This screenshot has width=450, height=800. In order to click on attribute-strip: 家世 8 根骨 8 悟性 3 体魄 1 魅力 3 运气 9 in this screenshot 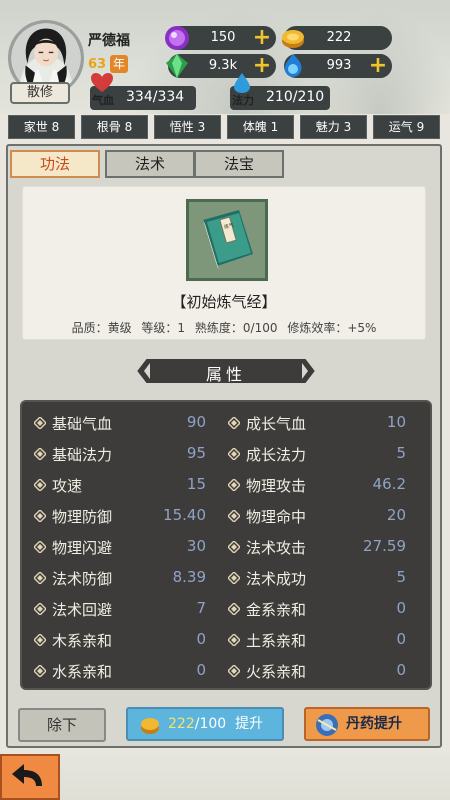, I will do `click(225, 128)`.